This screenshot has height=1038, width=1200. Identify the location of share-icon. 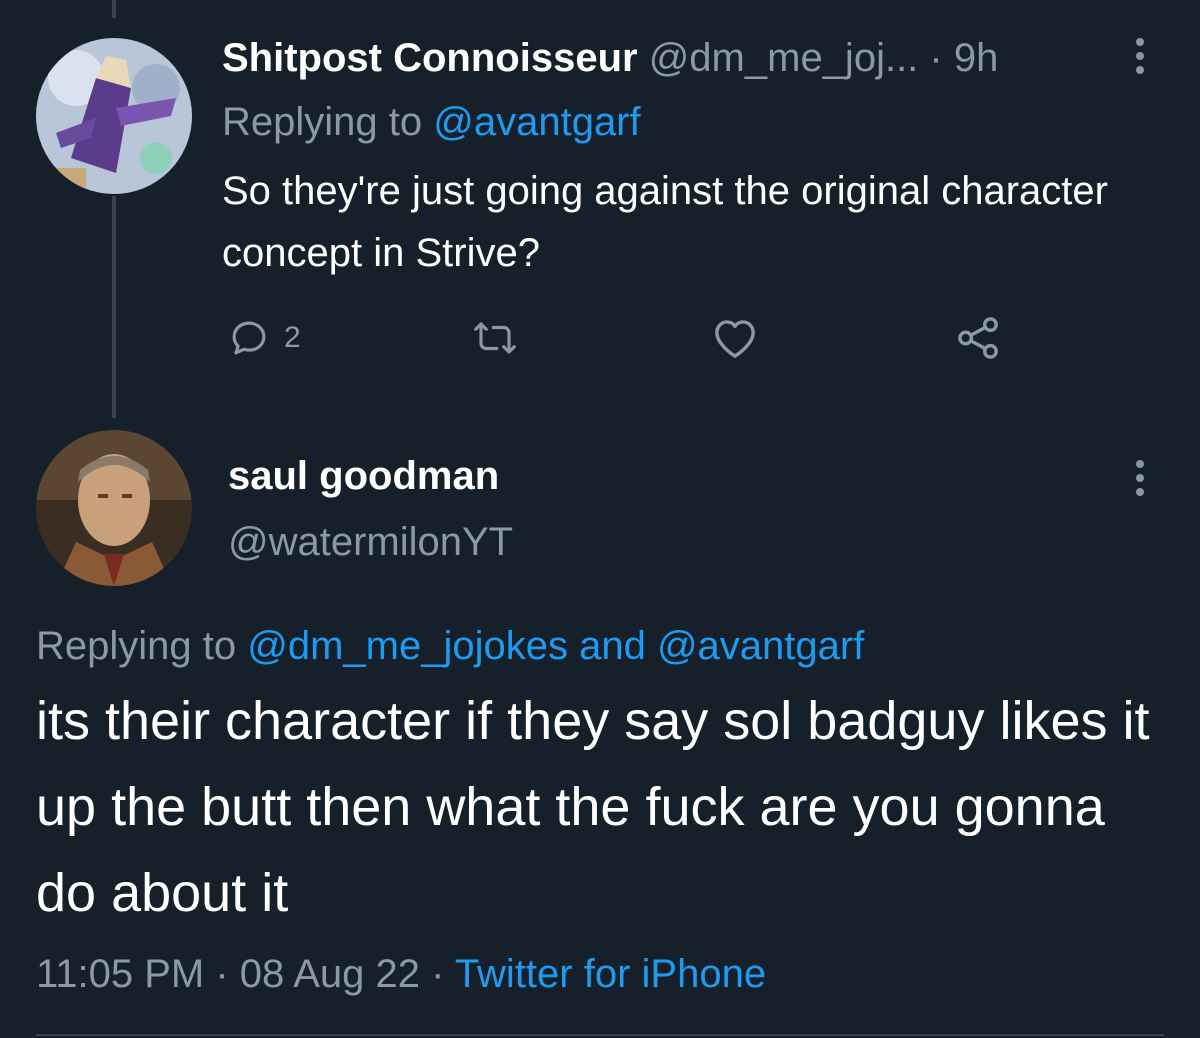
(978, 338).